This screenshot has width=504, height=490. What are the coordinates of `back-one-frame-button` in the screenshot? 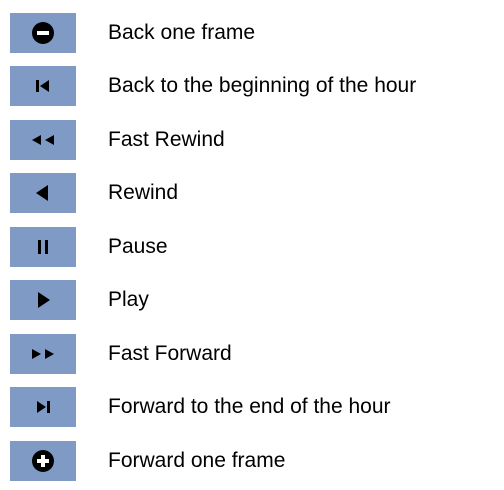 It's located at (43, 33).